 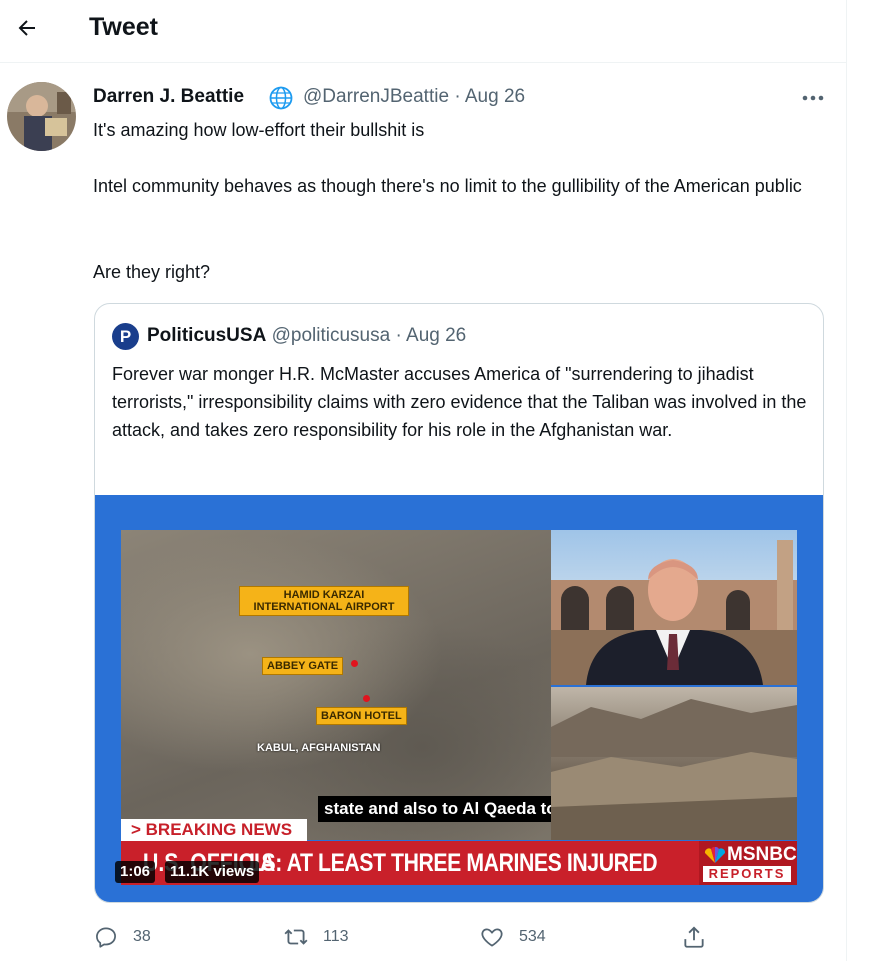 What do you see at coordinates (492, 937) in the screenshot?
I see `heart-icon` at bounding box center [492, 937].